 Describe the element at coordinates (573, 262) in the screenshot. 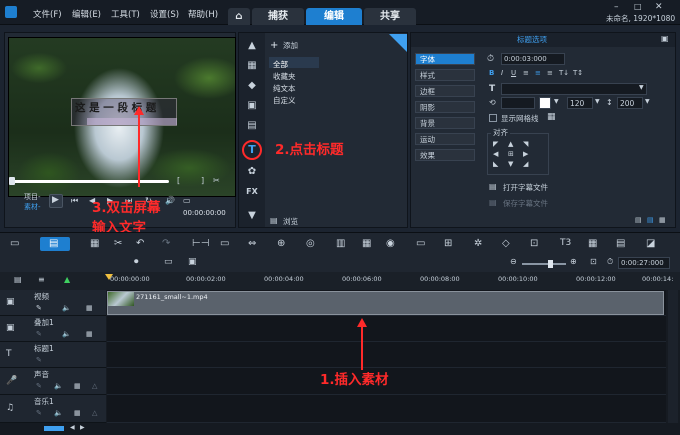

I see `zoom-in-icon: ⊕` at that location.